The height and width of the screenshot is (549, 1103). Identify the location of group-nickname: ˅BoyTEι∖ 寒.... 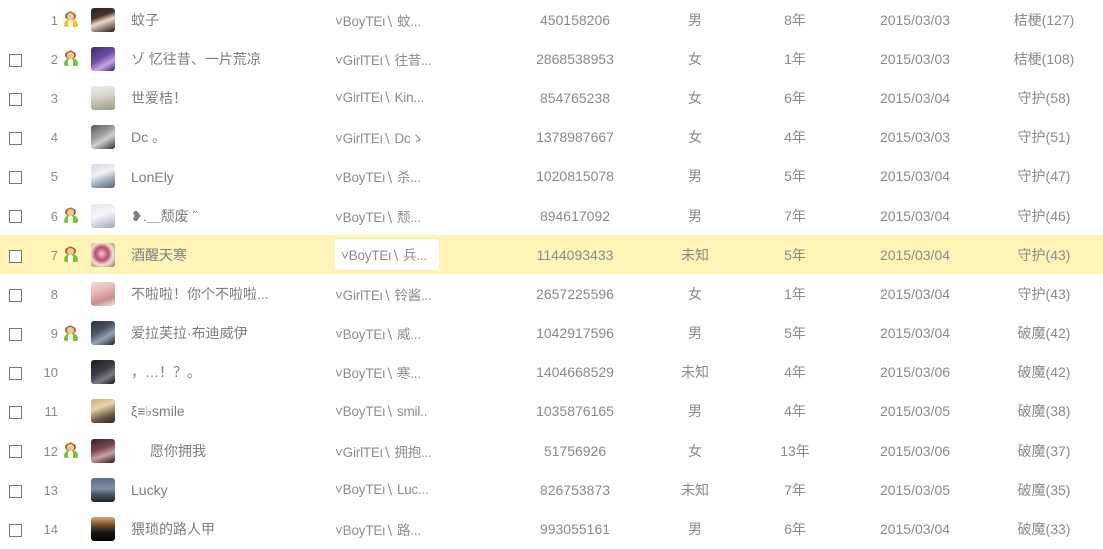
(378, 373).